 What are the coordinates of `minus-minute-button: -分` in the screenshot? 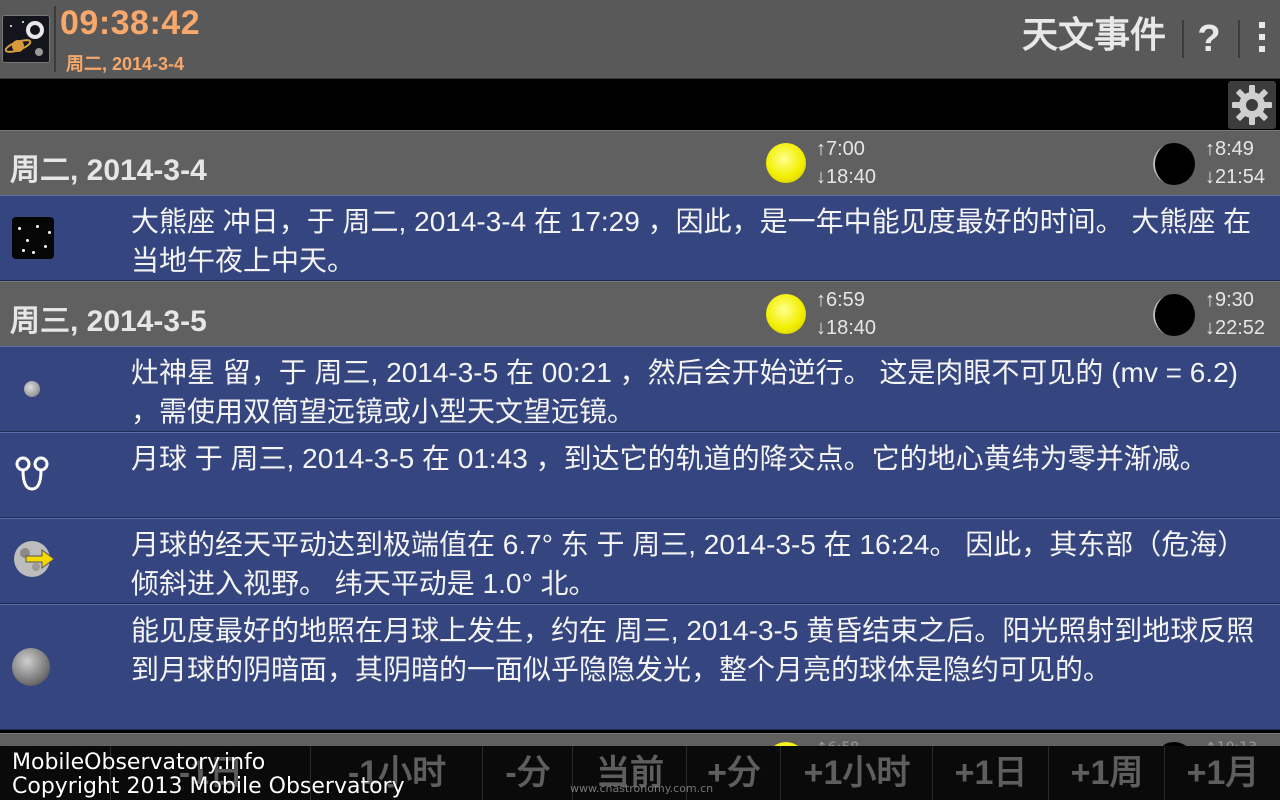 It's located at (527, 773).